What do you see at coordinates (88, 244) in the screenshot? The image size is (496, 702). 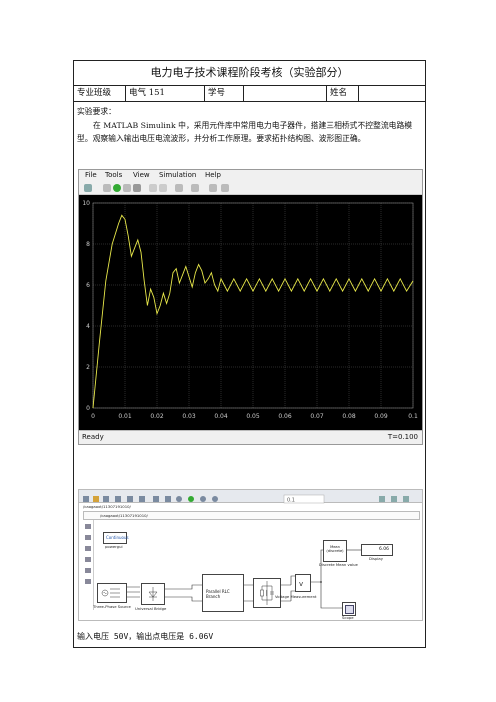 I see `y-tick-label: 8` at bounding box center [88, 244].